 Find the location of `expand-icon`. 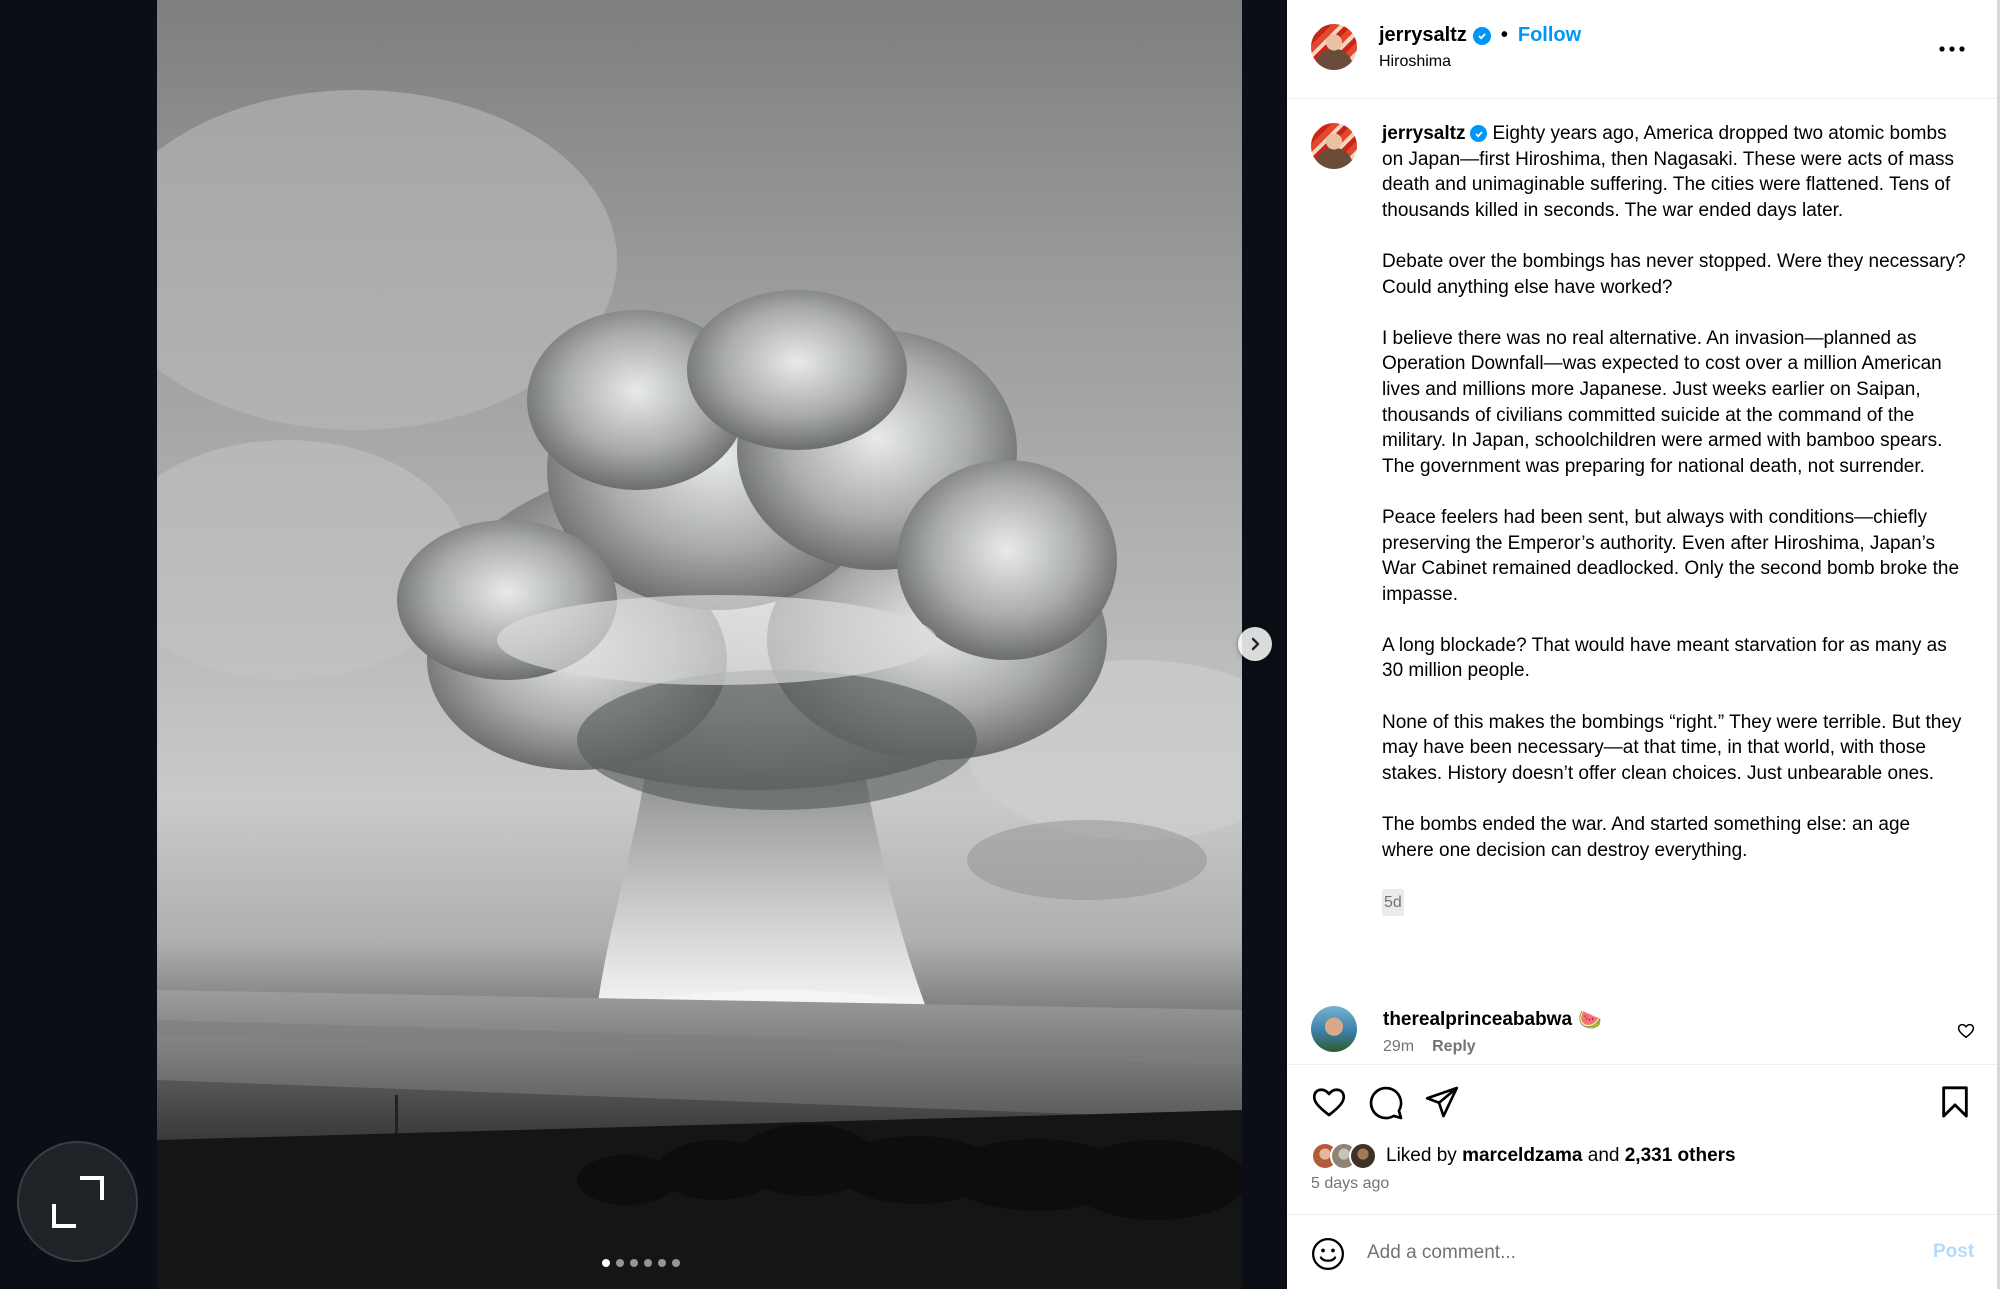

expand-icon is located at coordinates (77, 1201).